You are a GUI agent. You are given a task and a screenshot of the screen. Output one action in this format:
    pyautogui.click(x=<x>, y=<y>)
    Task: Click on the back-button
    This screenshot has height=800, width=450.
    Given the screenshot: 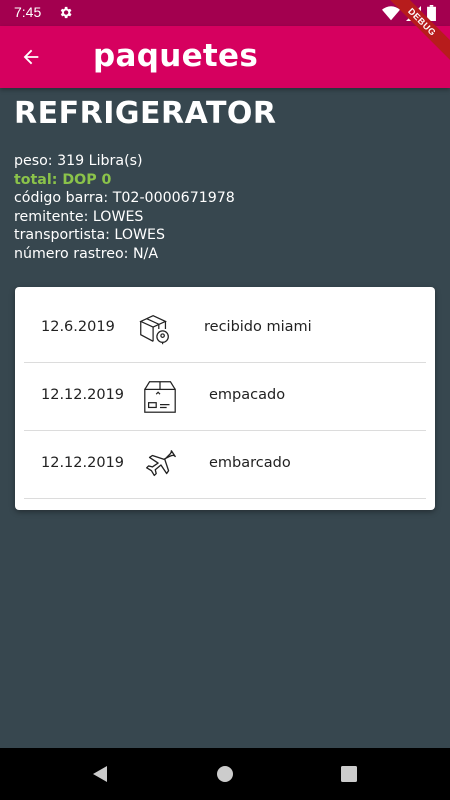 What is the action you would take?
    pyautogui.click(x=31, y=57)
    